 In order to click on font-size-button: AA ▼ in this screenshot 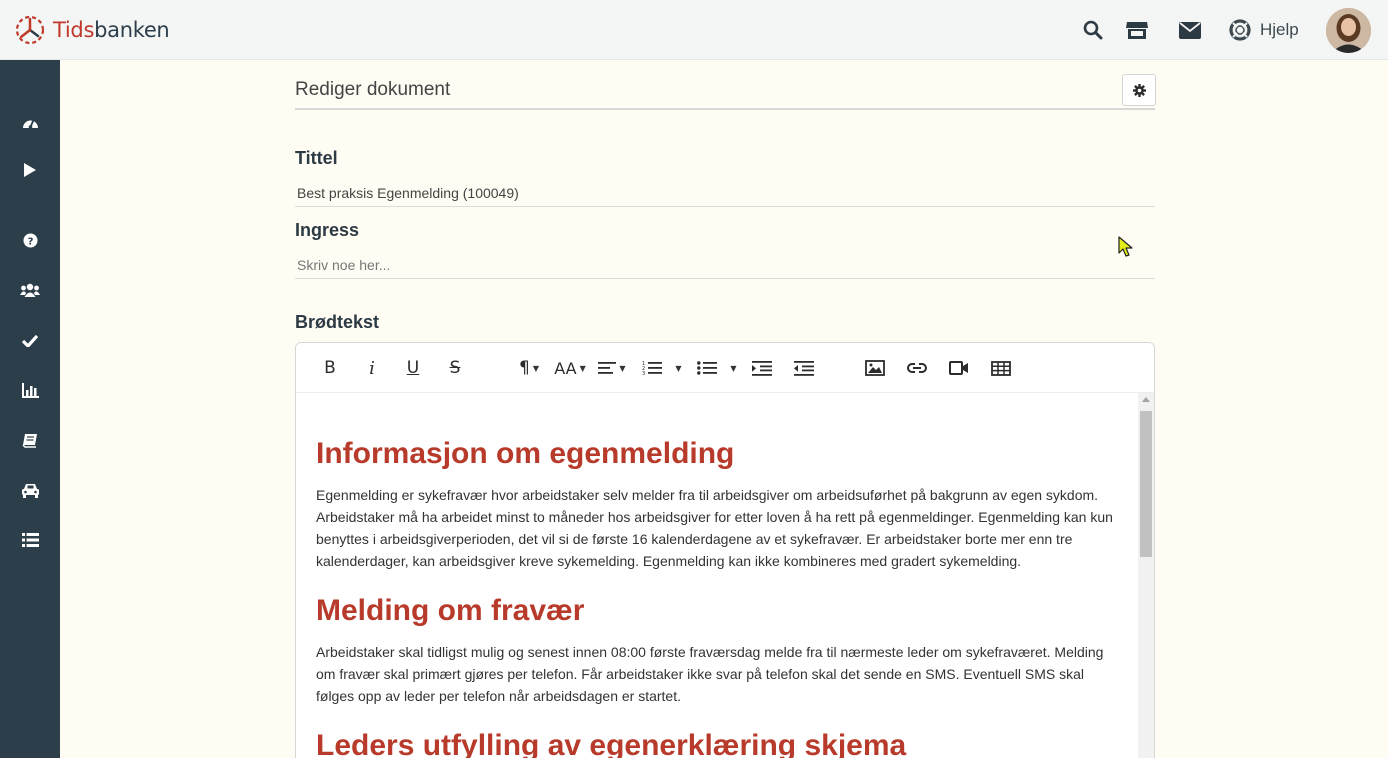, I will do `click(570, 368)`.